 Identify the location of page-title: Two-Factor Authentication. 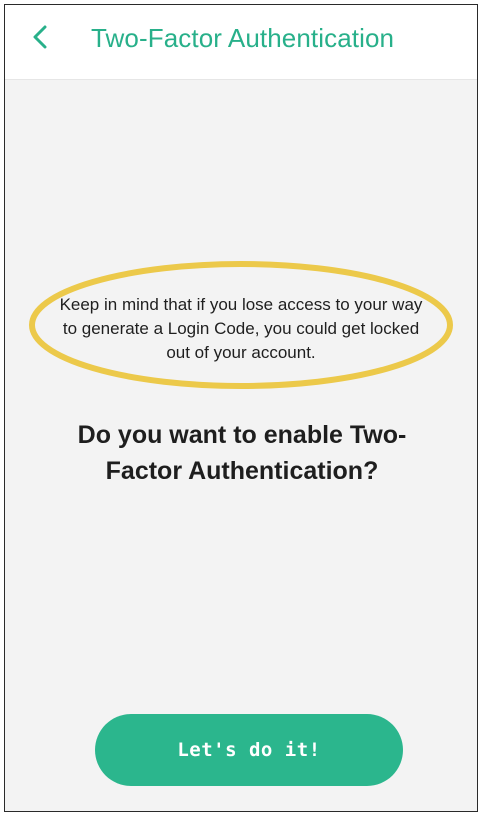
(243, 38).